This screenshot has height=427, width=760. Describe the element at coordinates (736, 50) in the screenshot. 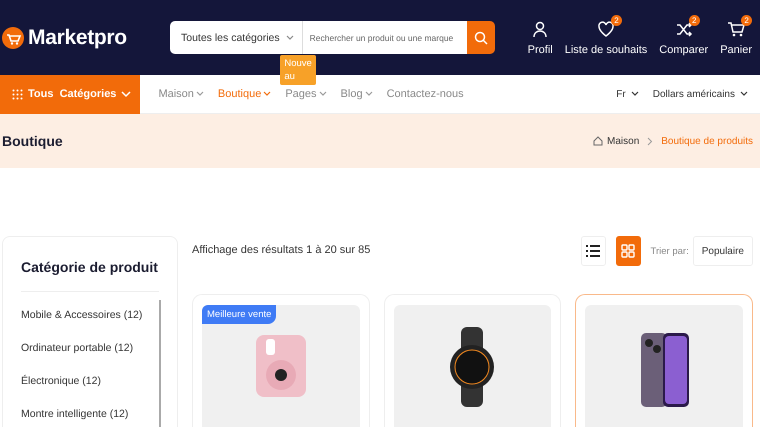

I see `header-link: Panier` at that location.